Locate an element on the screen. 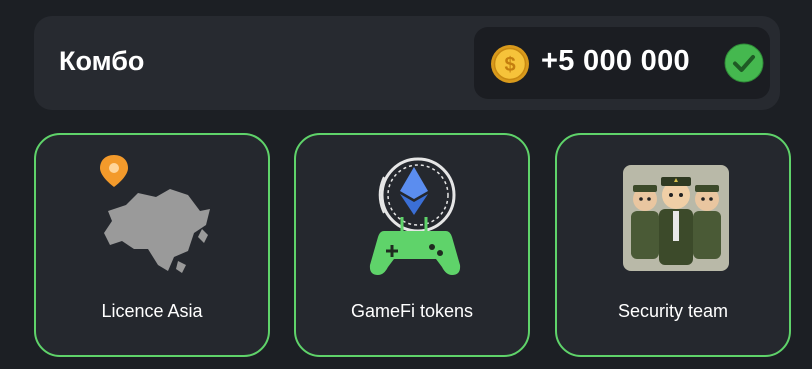  card-label: Licence Asia is located at coordinates (152, 311).